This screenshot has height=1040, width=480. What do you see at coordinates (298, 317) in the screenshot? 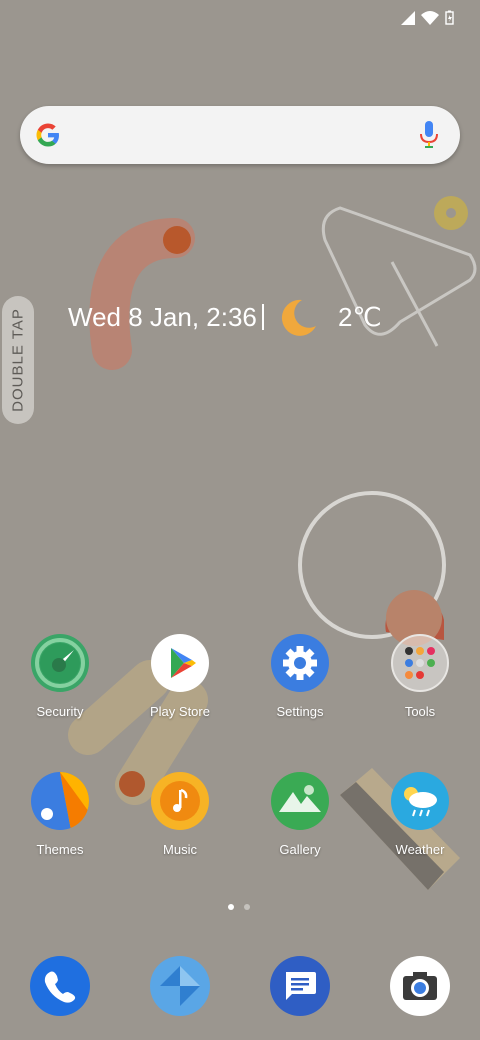
I see `moon-icon` at bounding box center [298, 317].